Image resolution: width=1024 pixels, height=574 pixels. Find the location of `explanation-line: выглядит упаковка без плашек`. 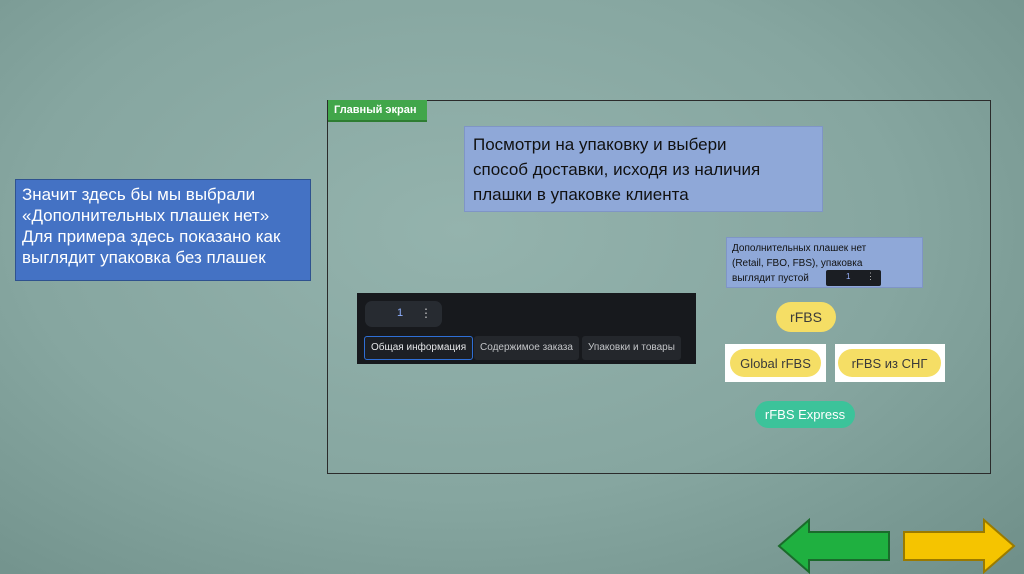

explanation-line: выглядит упаковка без плашек is located at coordinates (144, 257).